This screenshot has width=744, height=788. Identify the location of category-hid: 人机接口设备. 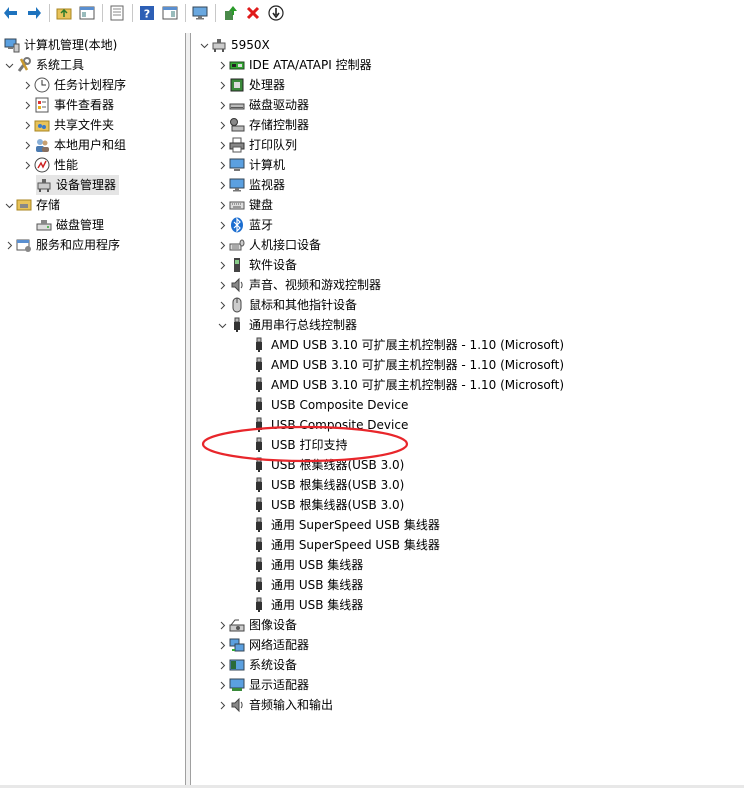
(268, 245).